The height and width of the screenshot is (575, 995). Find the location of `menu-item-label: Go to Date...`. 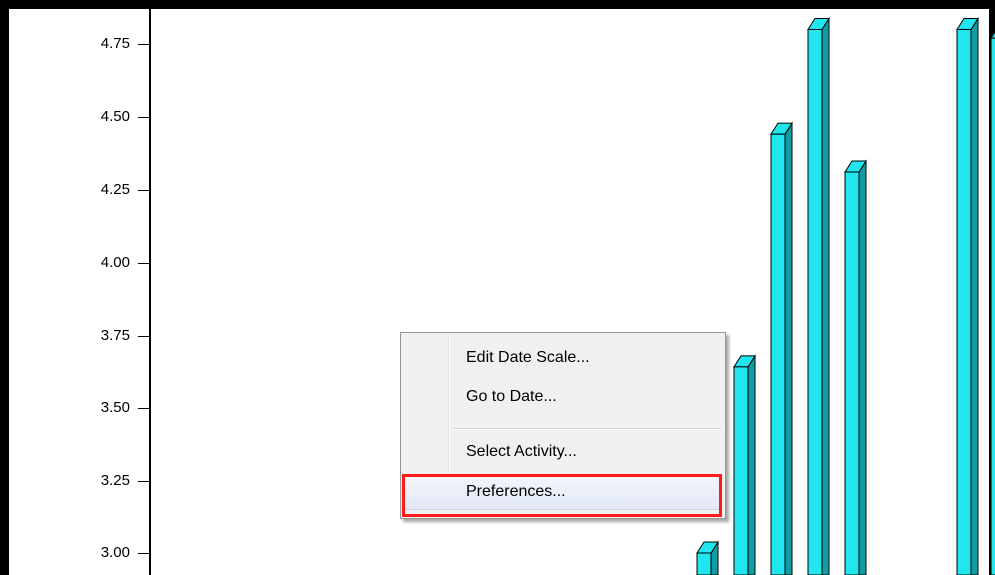

menu-item-label: Go to Date... is located at coordinates (511, 396).